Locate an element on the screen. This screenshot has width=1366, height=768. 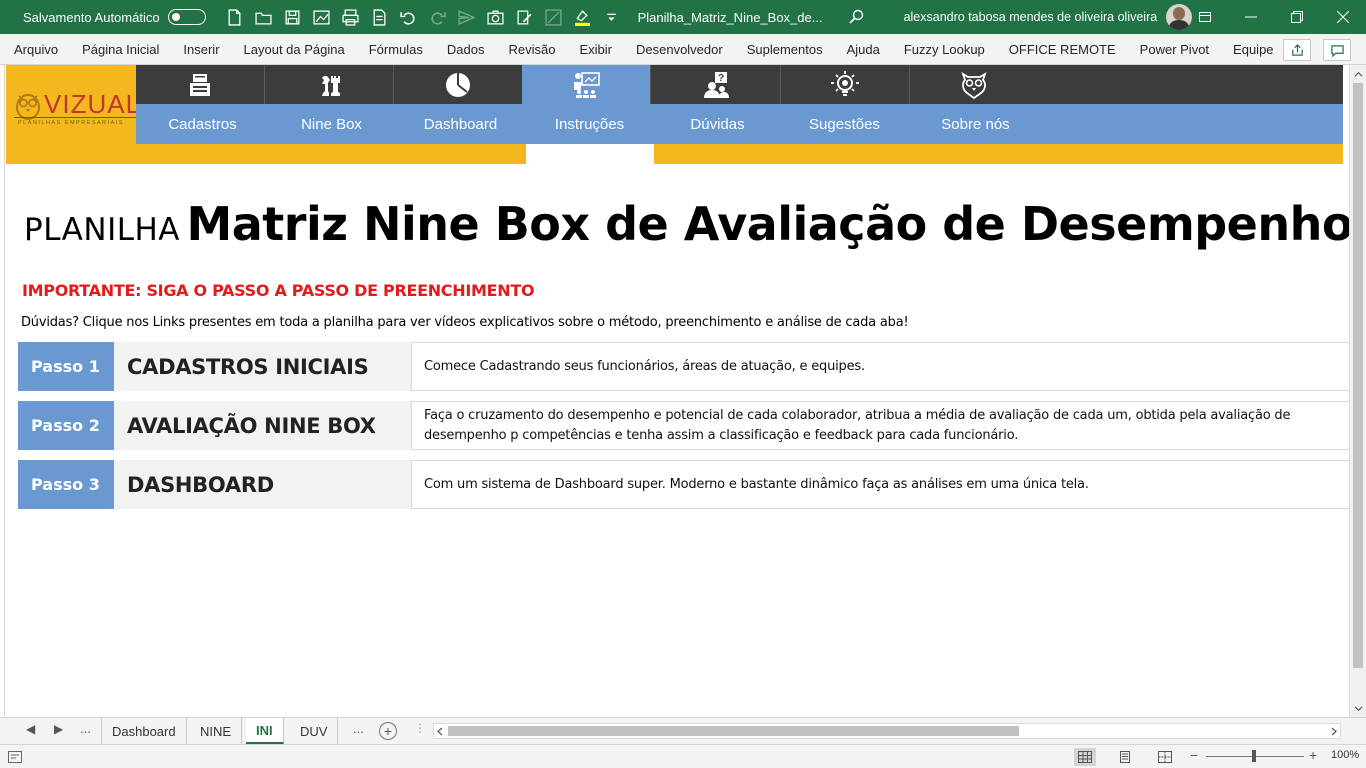
form-edit-icon is located at coordinates (524, 17).